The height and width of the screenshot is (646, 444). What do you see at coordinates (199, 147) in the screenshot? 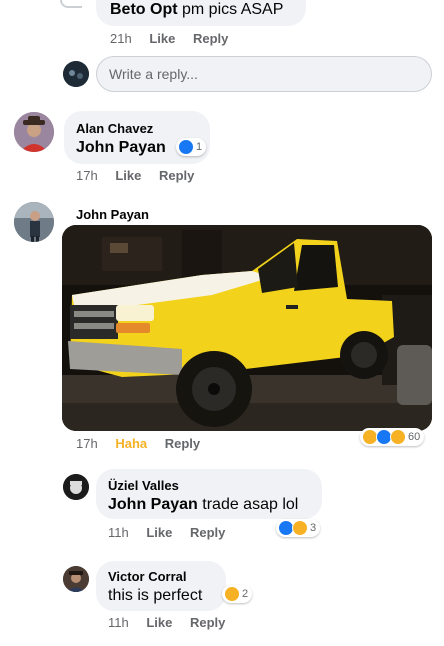
I see `reaction-count: 1` at bounding box center [199, 147].